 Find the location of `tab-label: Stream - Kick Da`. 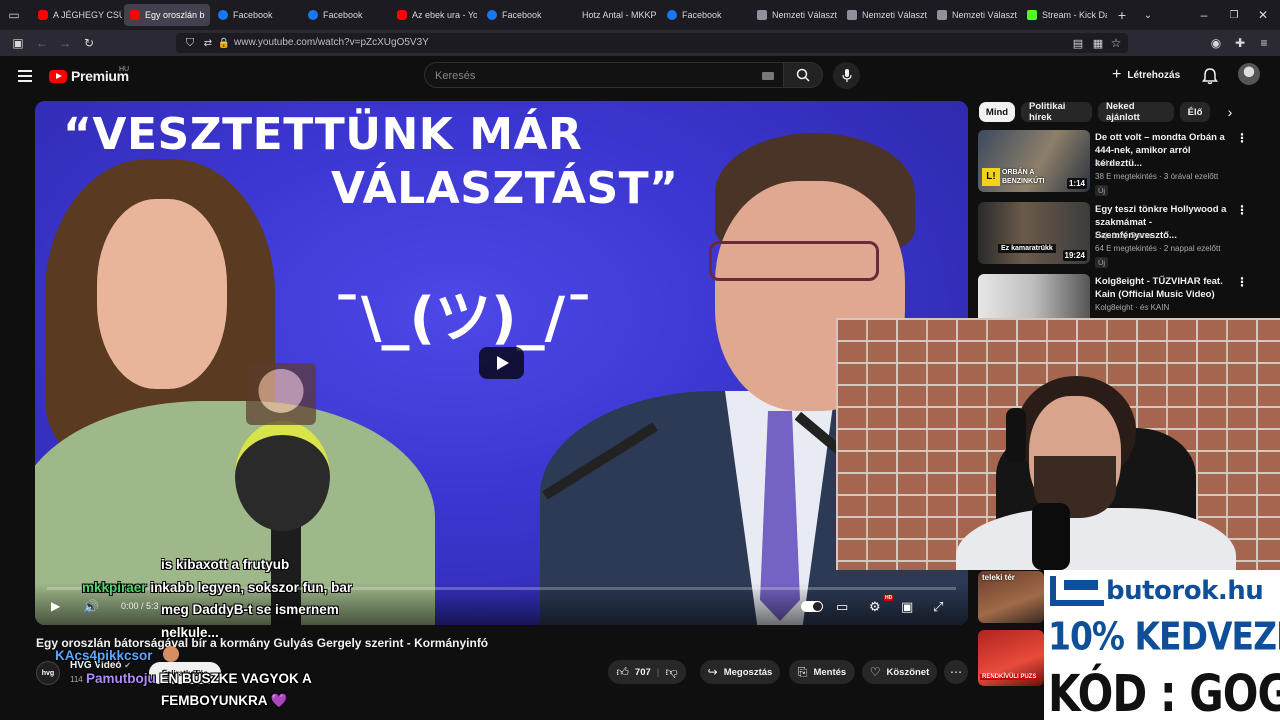

tab-label: Stream - Kick Da is located at coordinates (1074, 15).